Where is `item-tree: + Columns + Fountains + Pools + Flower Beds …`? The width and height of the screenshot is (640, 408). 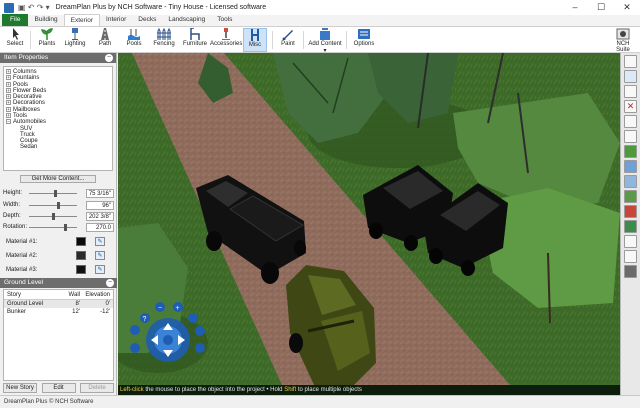 item-tree: + Columns + Fountains + Pools + Flower Beds … is located at coordinates (58, 118).